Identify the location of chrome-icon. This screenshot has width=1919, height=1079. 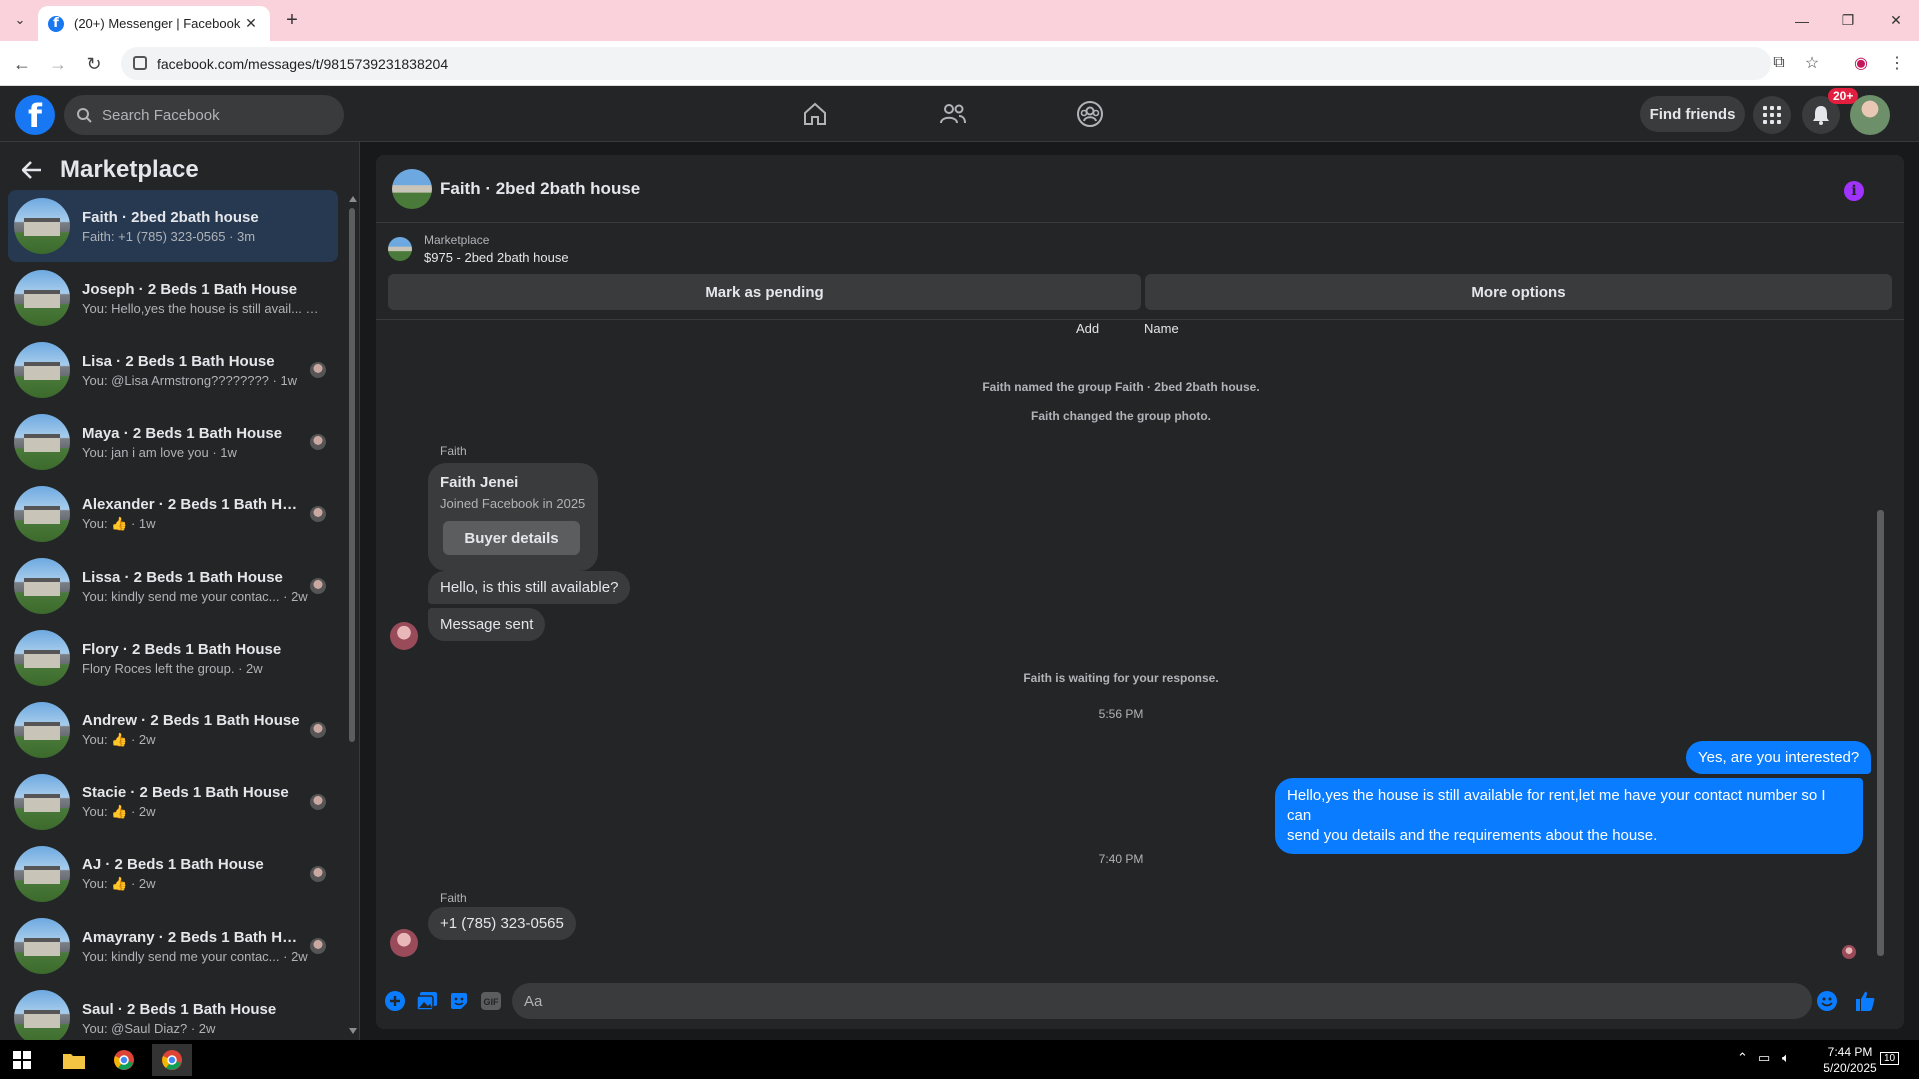
(124, 1060).